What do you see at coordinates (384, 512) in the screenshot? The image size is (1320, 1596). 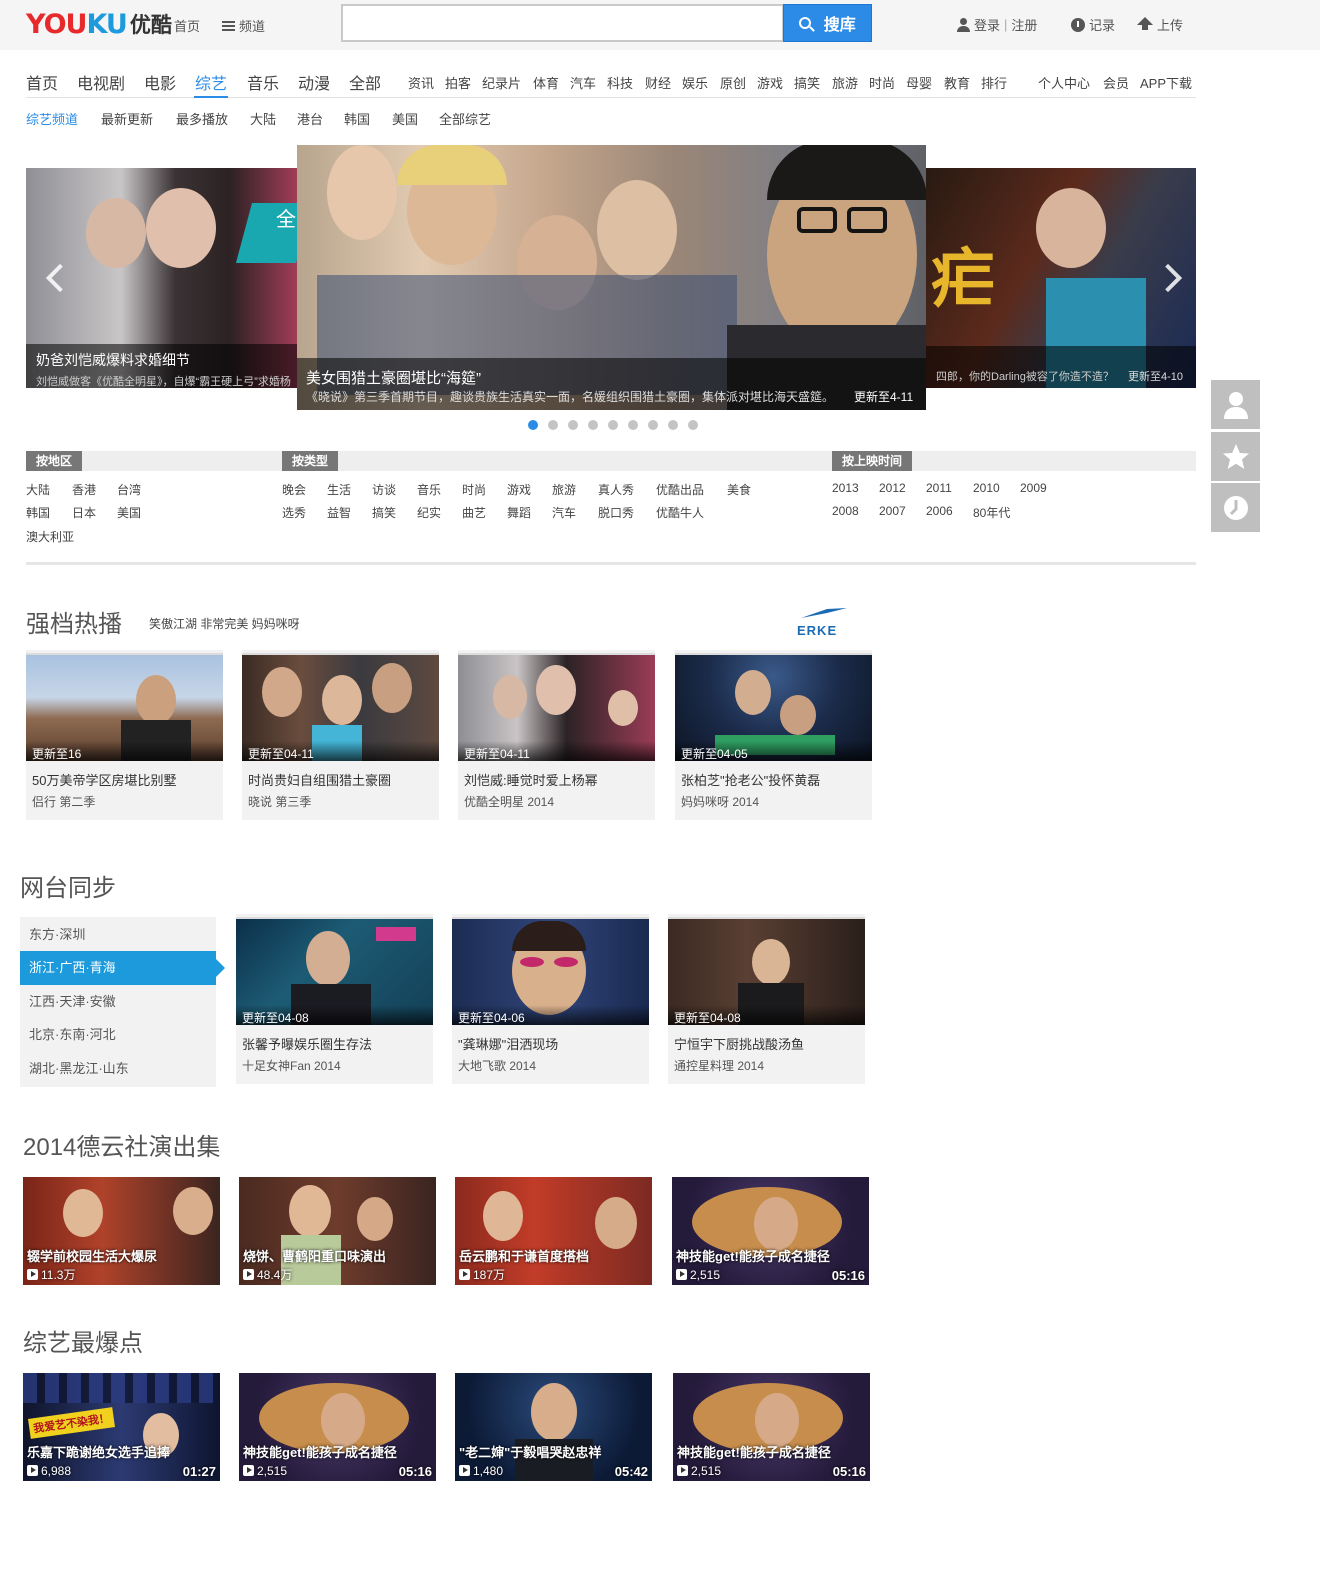 I see `filter-type-item: 搞笑` at bounding box center [384, 512].